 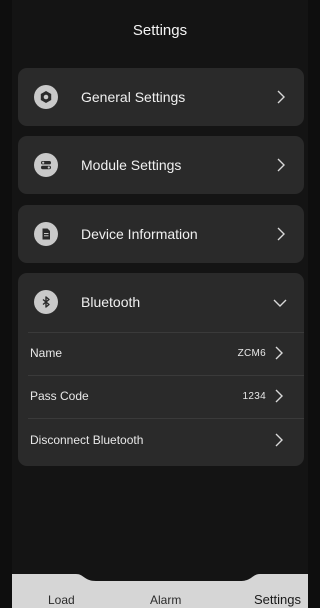 What do you see at coordinates (277, 599) in the screenshot?
I see `tab-settings: Settings` at bounding box center [277, 599].